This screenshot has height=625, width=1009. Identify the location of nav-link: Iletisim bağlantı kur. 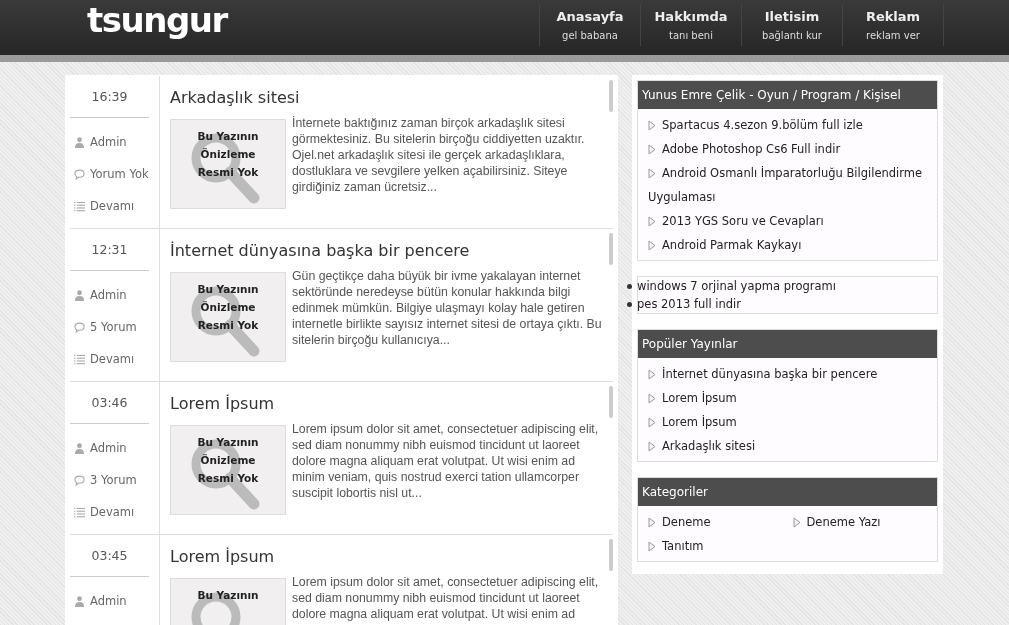
(792, 25).